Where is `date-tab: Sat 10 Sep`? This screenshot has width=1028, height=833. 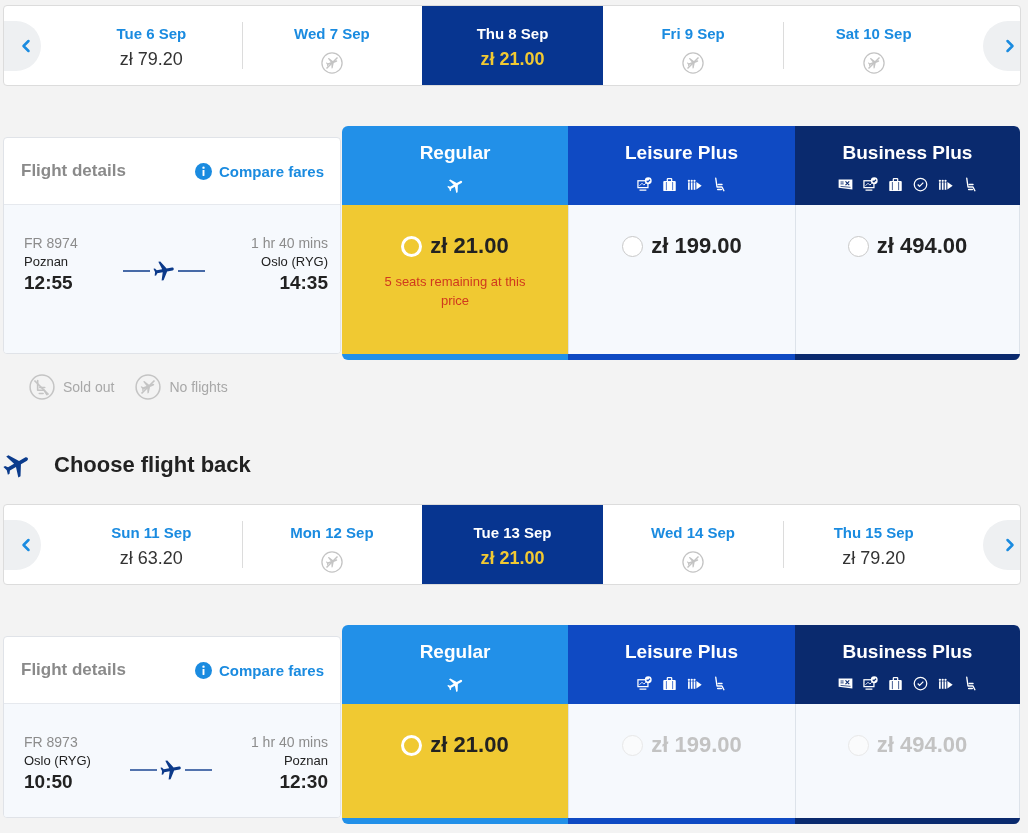 date-tab: Sat 10 Sep is located at coordinates (873, 45).